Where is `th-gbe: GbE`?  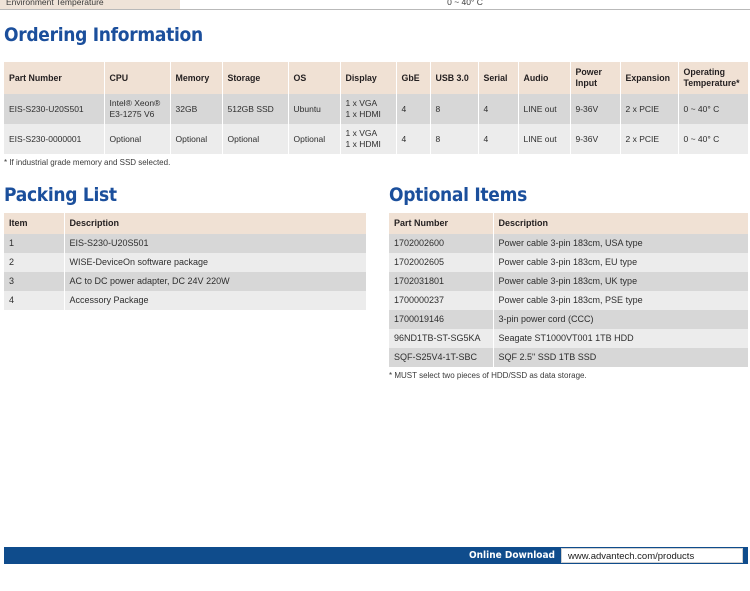 th-gbe: GbE is located at coordinates (413, 78).